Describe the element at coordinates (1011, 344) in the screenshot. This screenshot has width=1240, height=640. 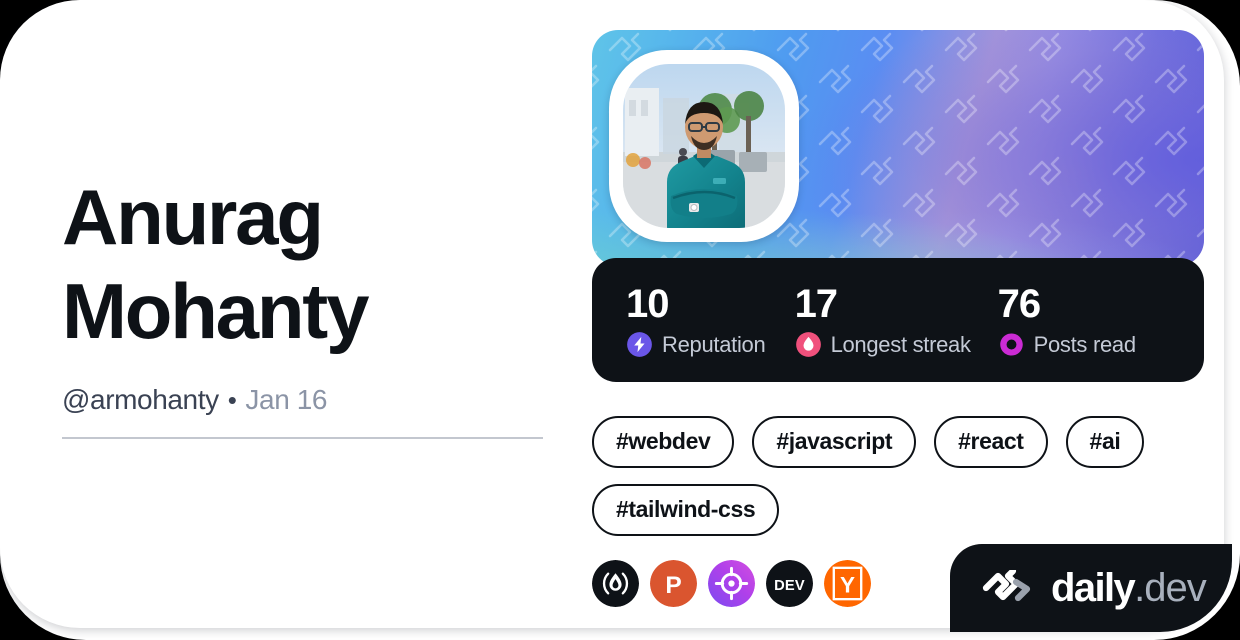
I see `ring-icon` at that location.